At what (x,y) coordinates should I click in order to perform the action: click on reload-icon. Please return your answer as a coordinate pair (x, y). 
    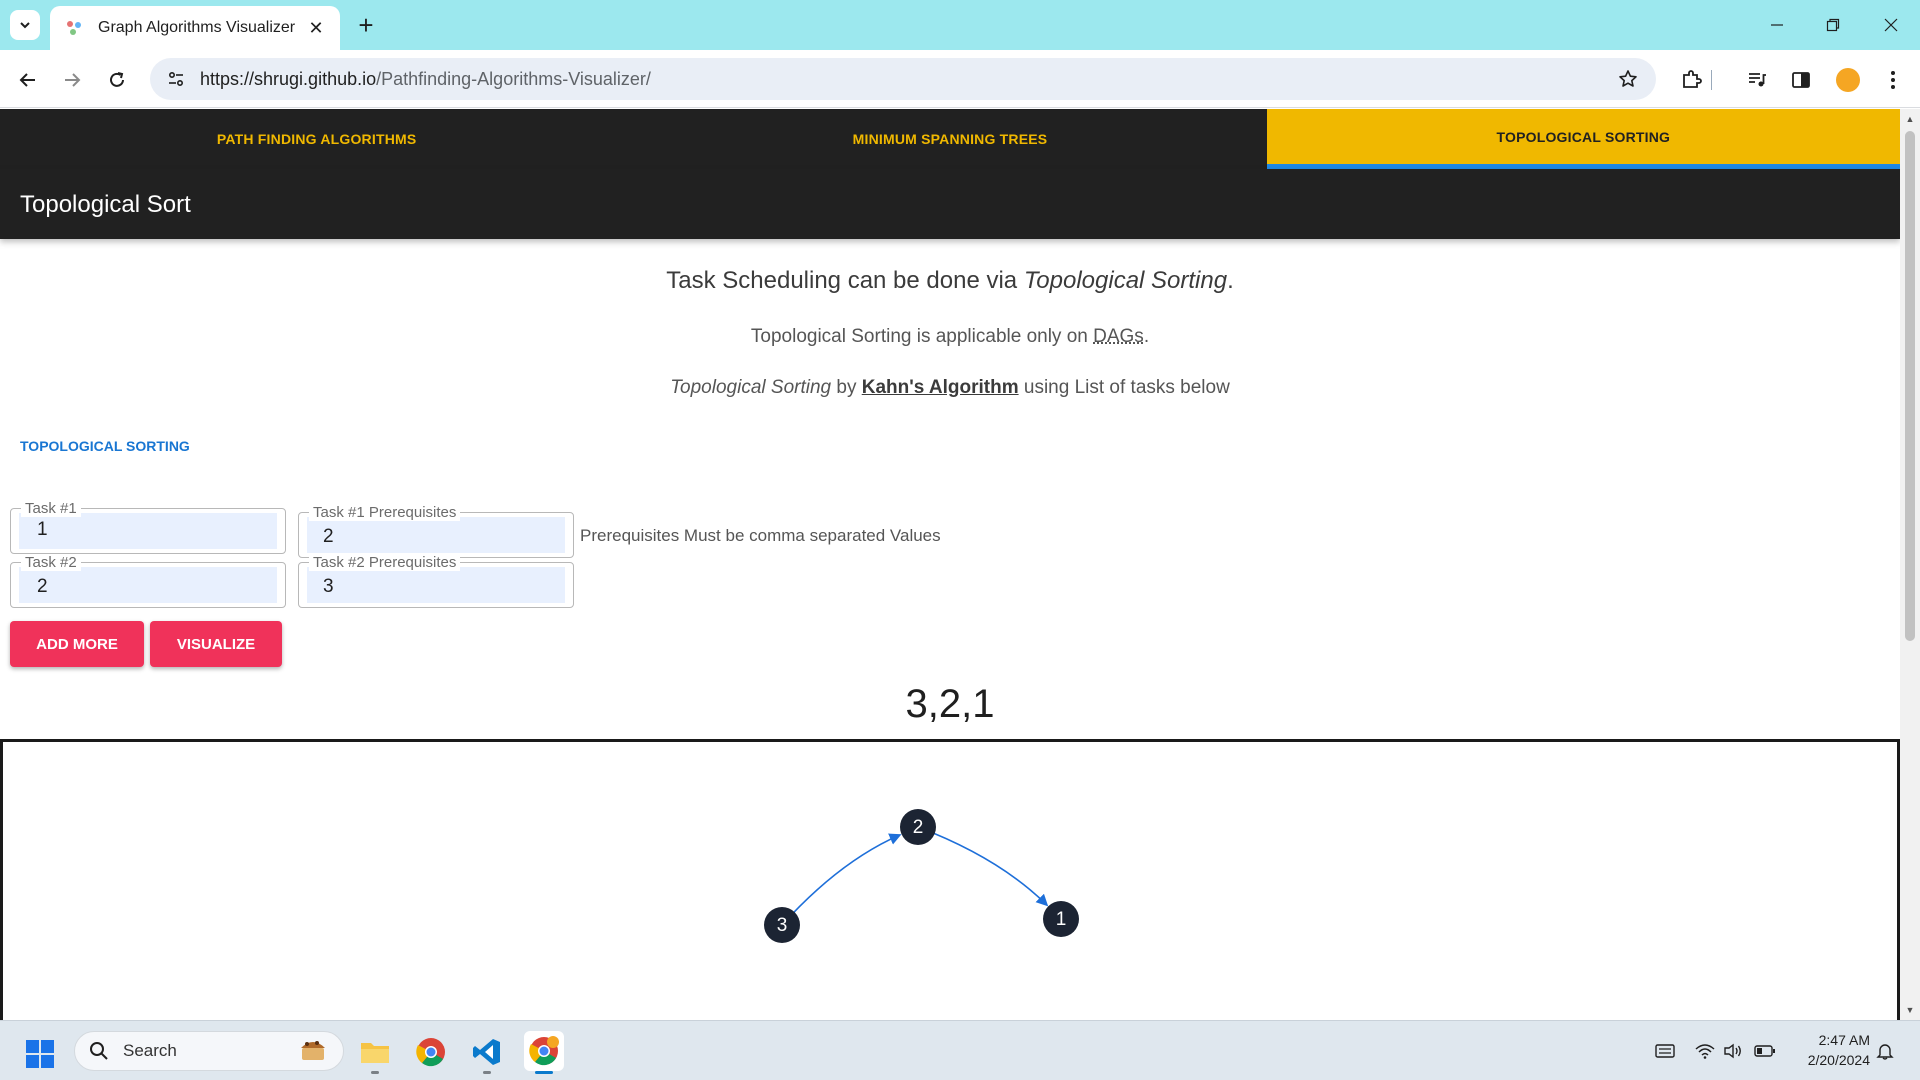
    Looking at the image, I should click on (117, 79).